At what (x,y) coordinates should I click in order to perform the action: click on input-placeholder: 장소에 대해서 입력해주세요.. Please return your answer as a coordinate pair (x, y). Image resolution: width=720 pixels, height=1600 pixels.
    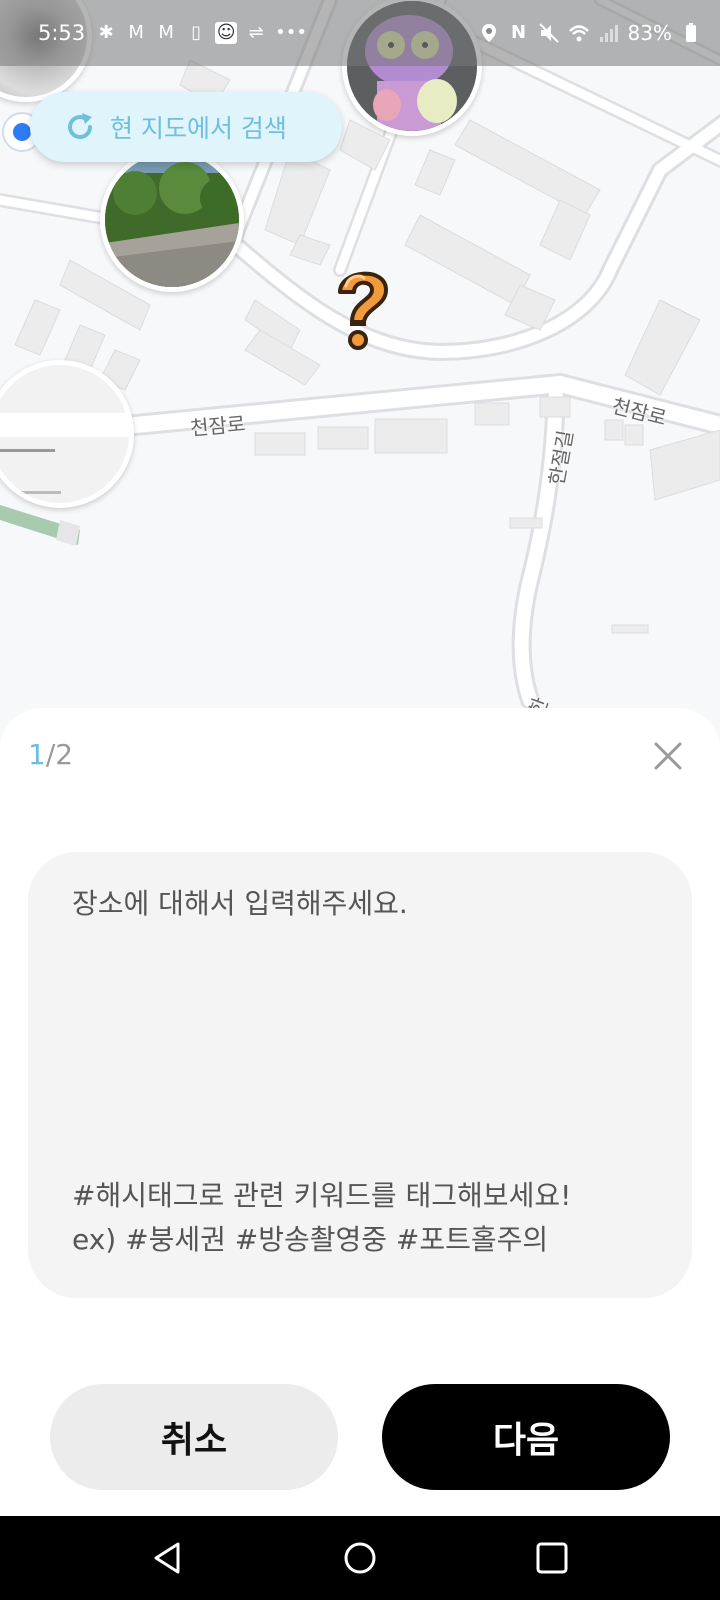
    Looking at the image, I should click on (240, 903).